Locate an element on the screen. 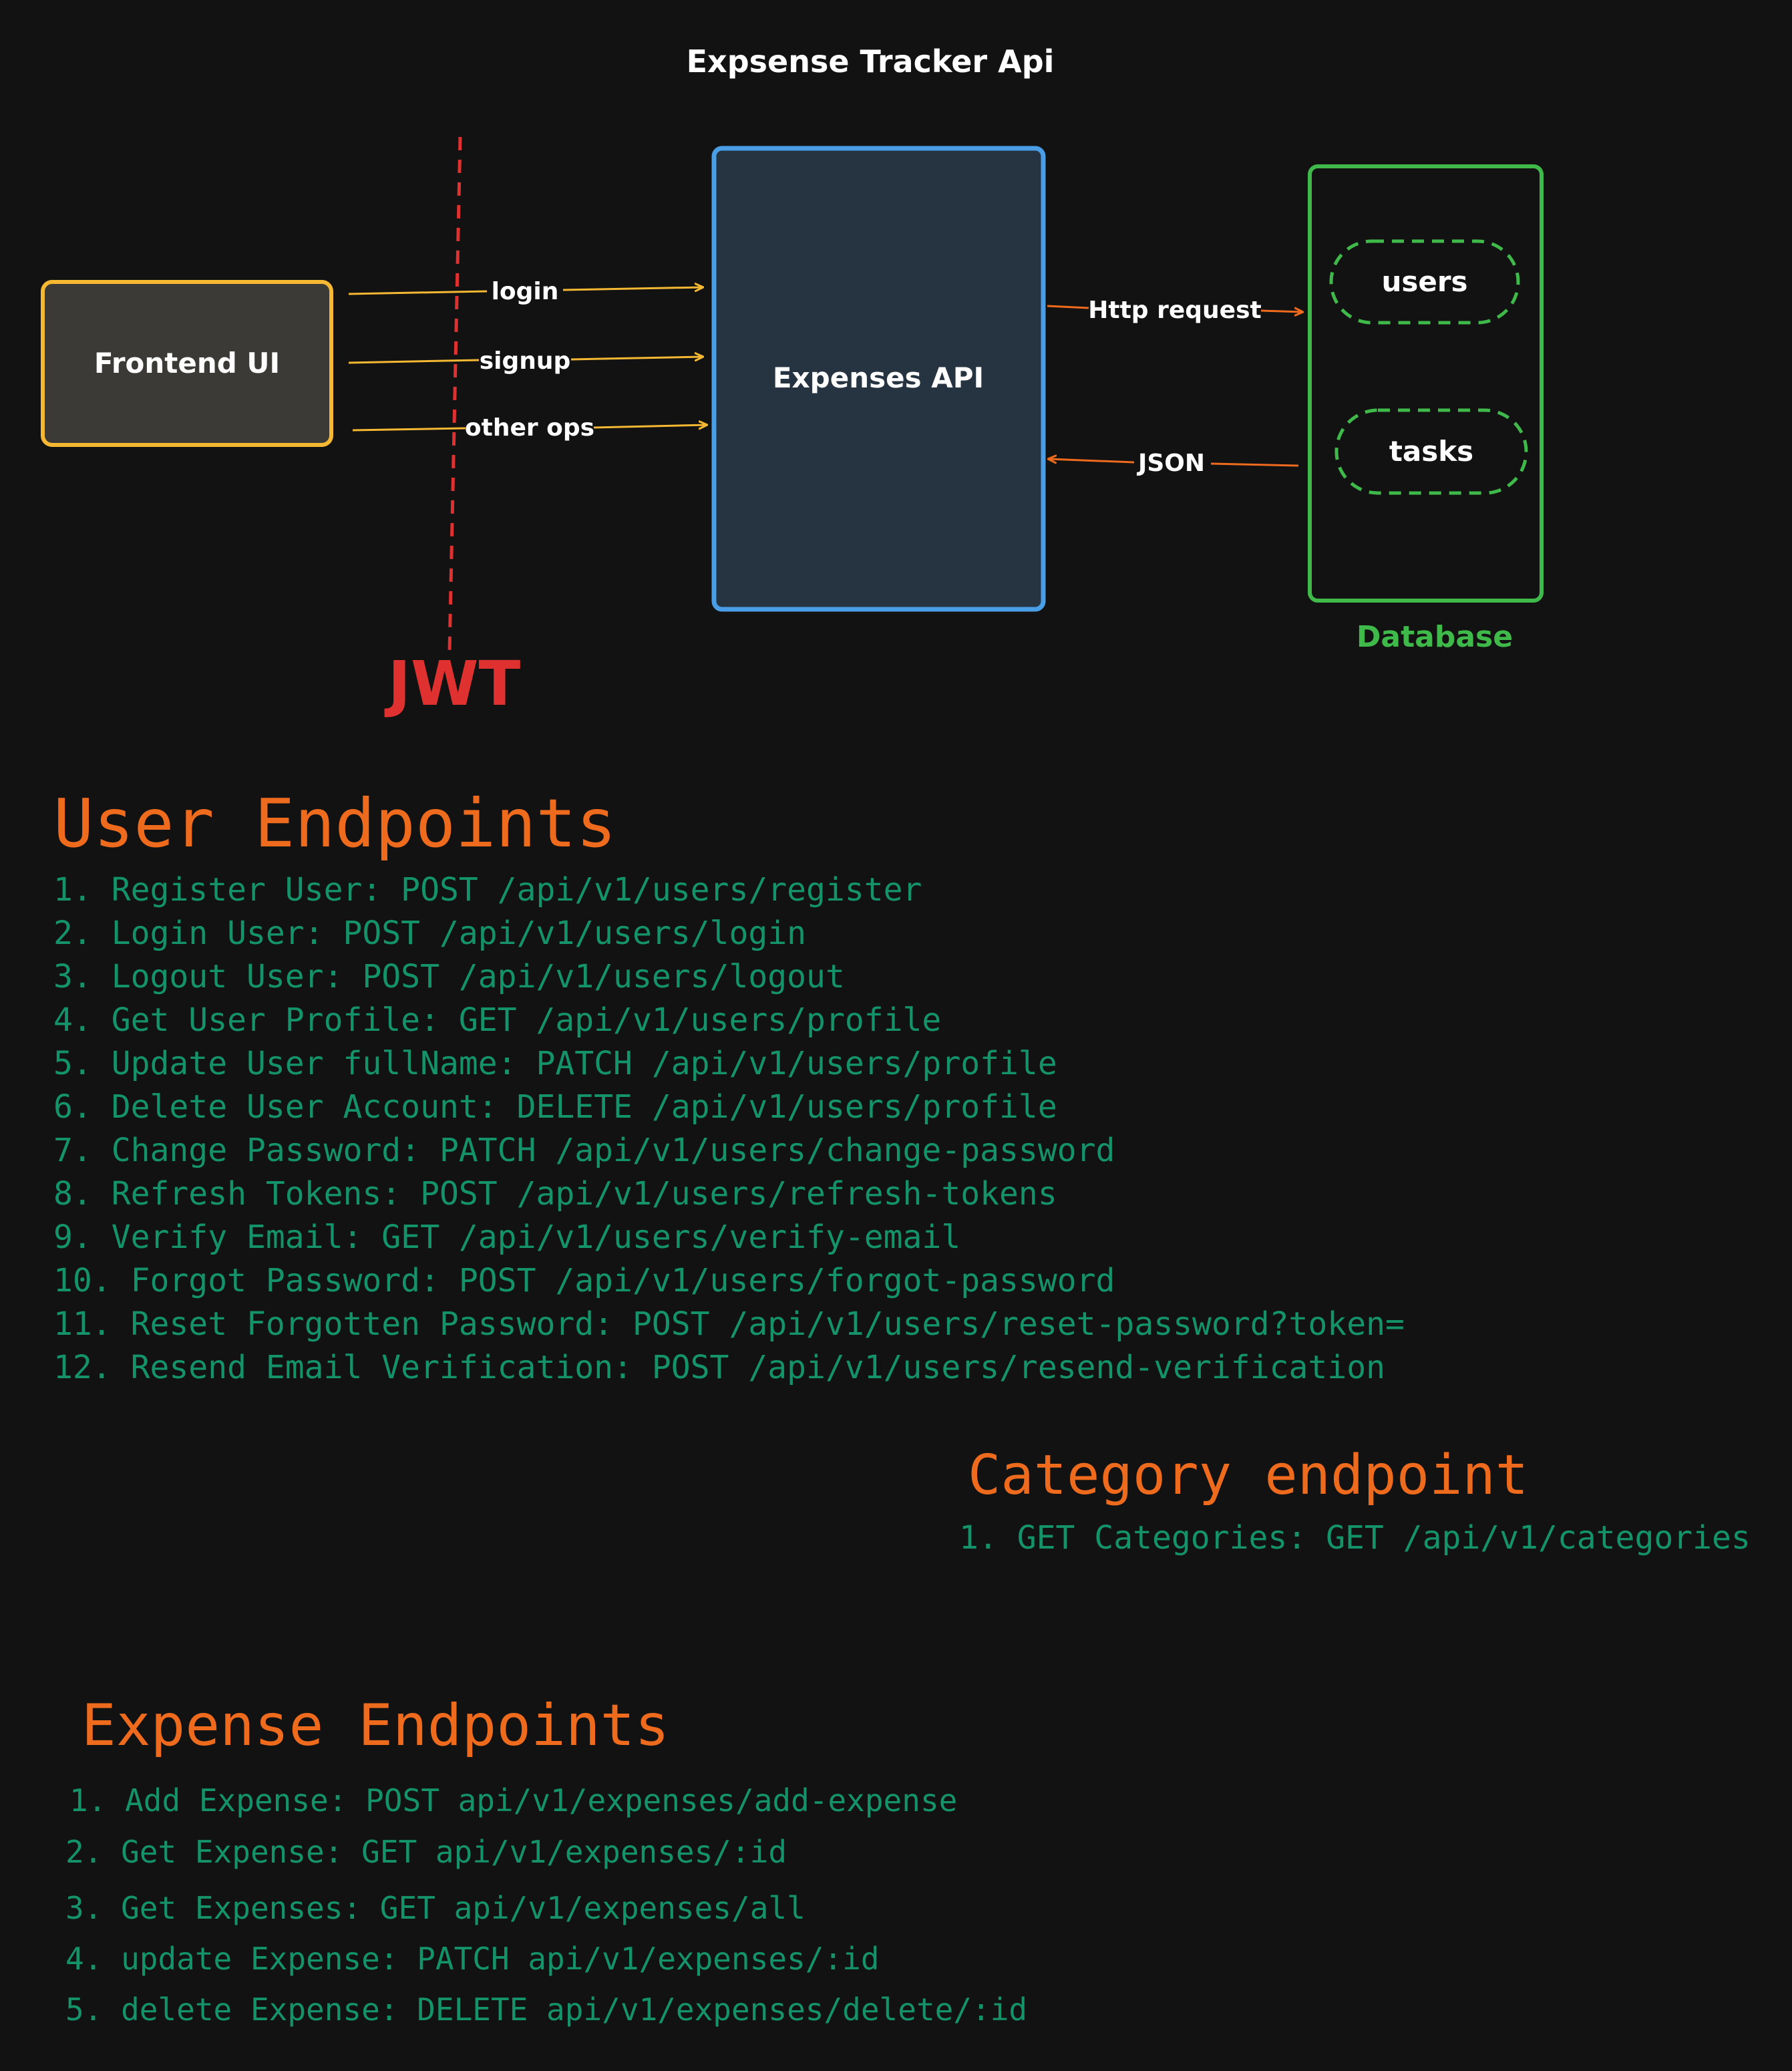 The image size is (1792, 2071). other-ops-arrow-label: other ops is located at coordinates (529, 428).